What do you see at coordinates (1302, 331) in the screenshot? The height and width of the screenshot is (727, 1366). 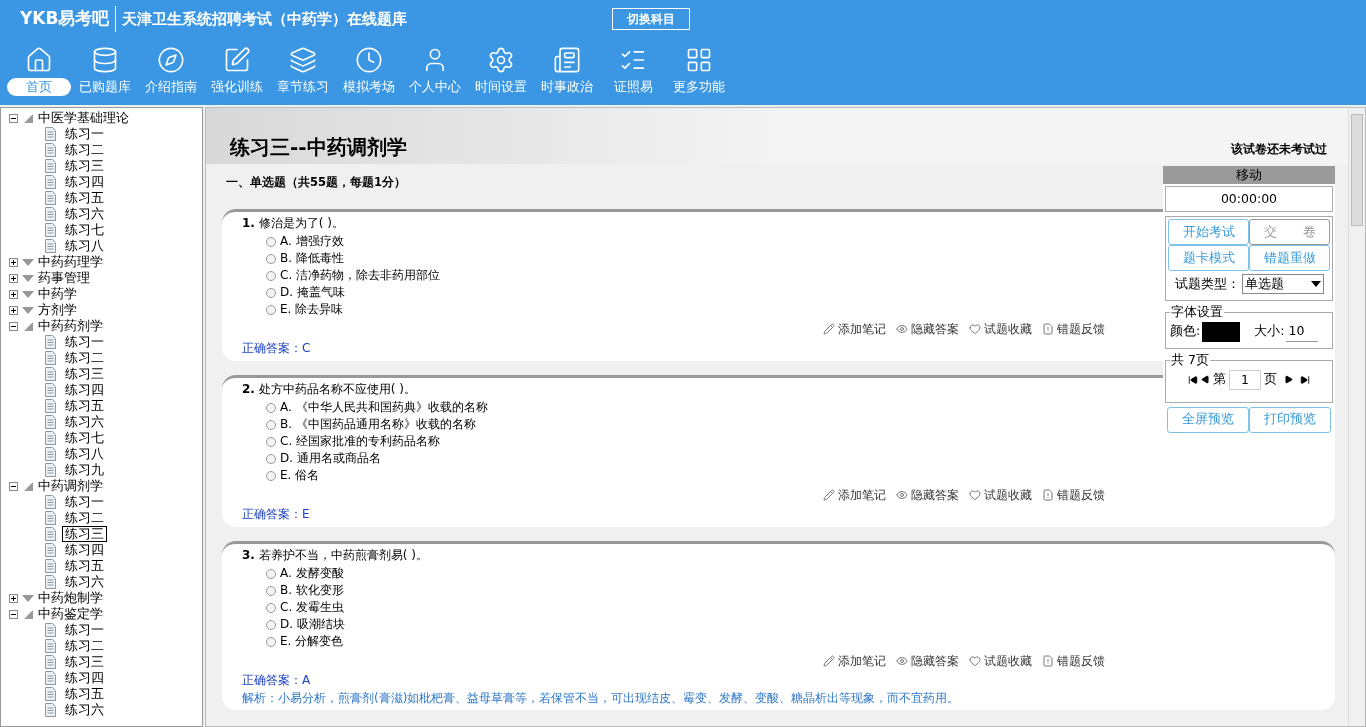 I see `size-field: 10` at bounding box center [1302, 331].